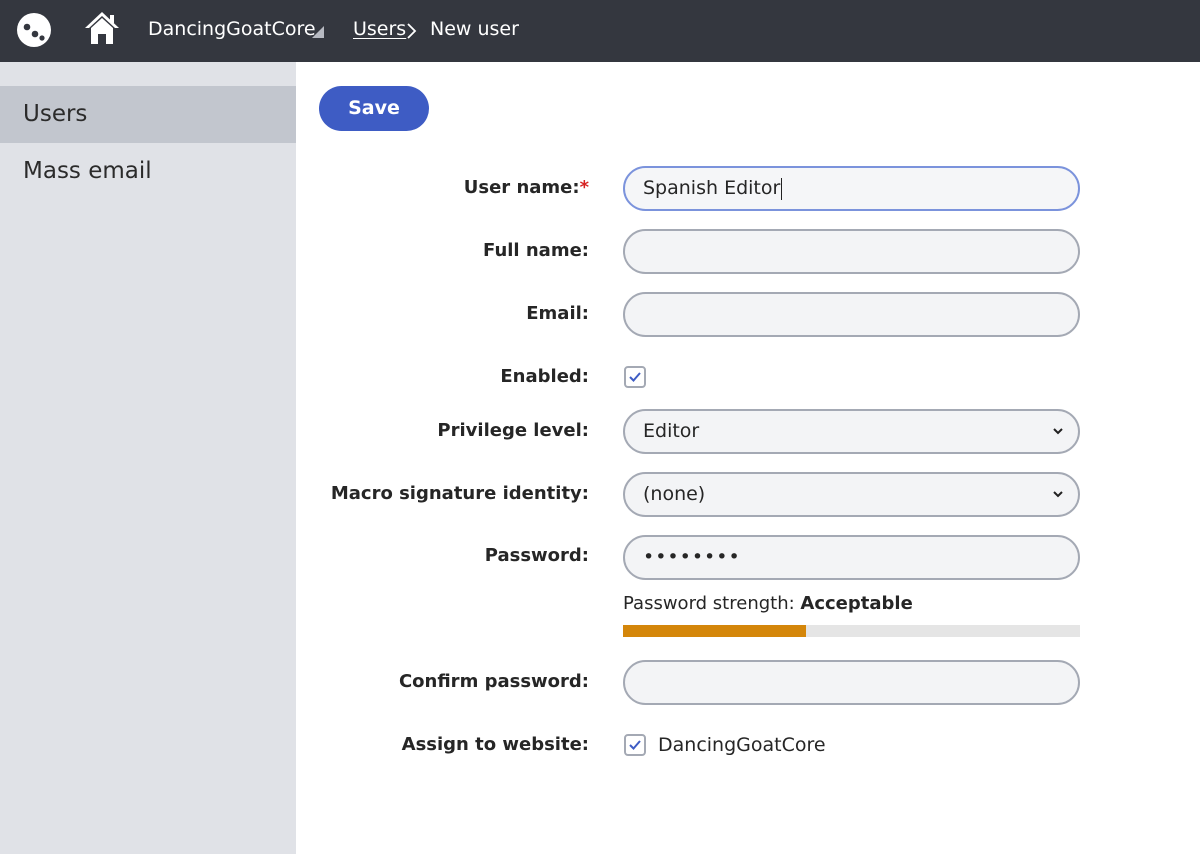 The width and height of the screenshot is (1200, 854). I want to click on password-label: Password:, so click(536, 555).